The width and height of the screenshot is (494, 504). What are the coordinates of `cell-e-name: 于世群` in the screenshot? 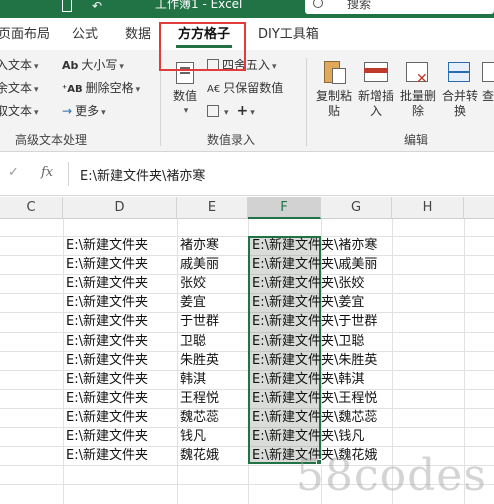 It's located at (199, 321).